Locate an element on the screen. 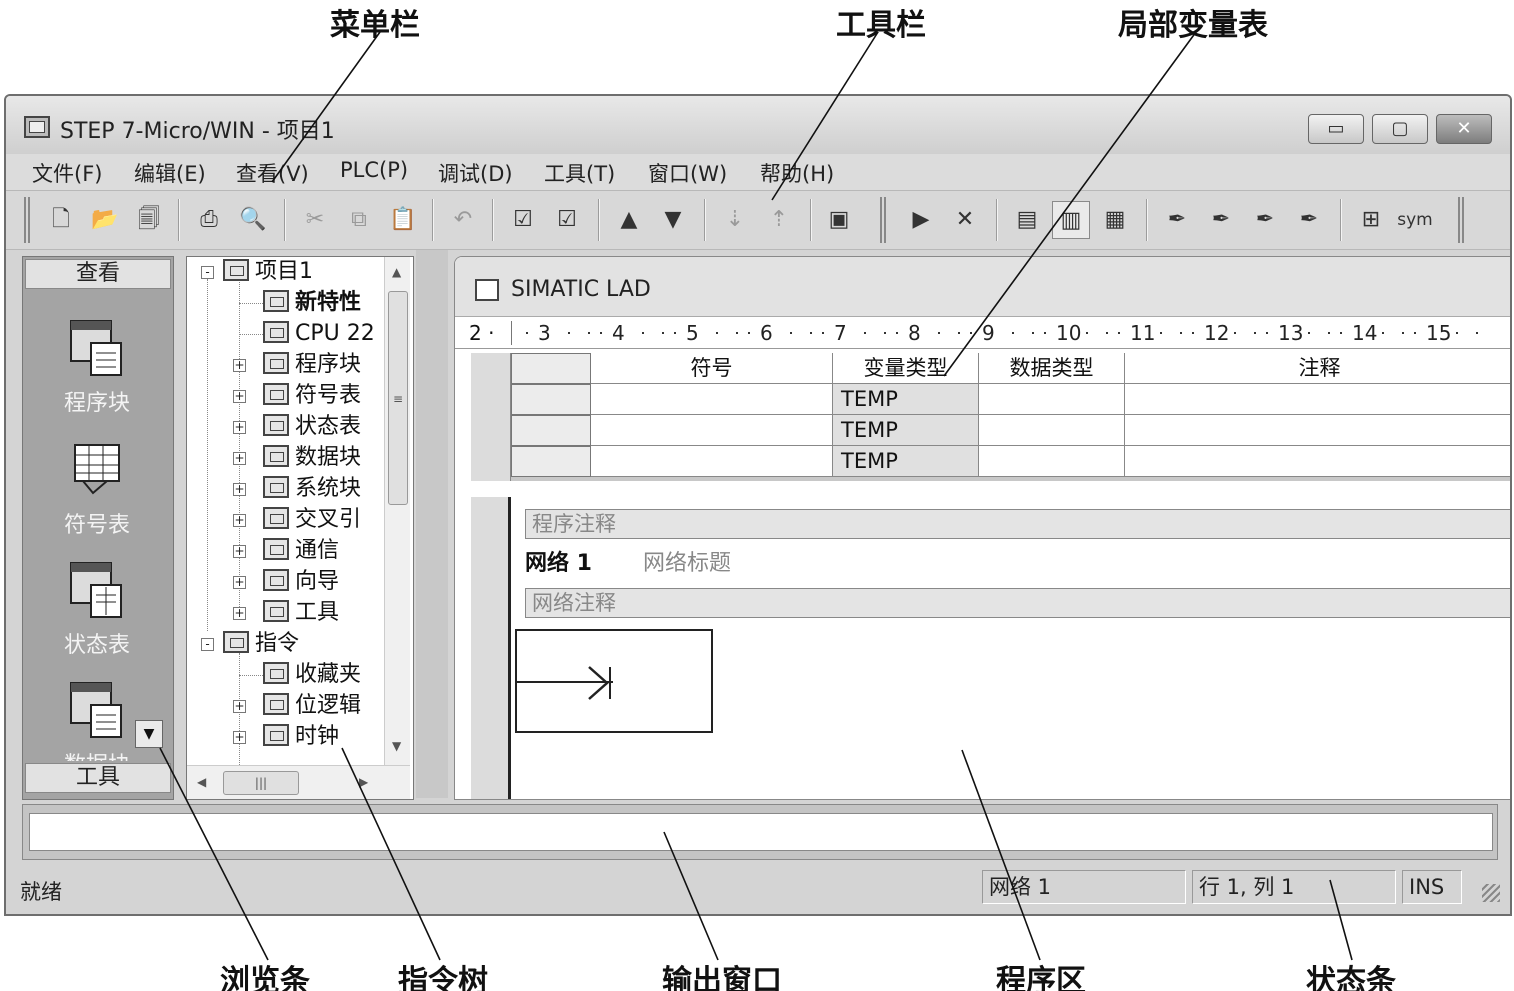  tree-item-program-block: 程序块 is located at coordinates (312, 365).